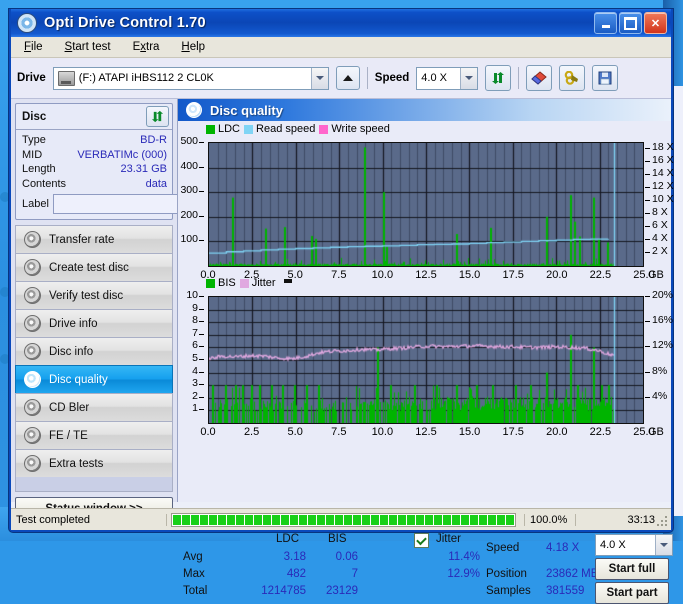 The width and height of the screenshot is (683, 604). Describe the element at coordinates (434, 78) in the screenshot. I see `speed-select-value: 4.0 X` at that location.